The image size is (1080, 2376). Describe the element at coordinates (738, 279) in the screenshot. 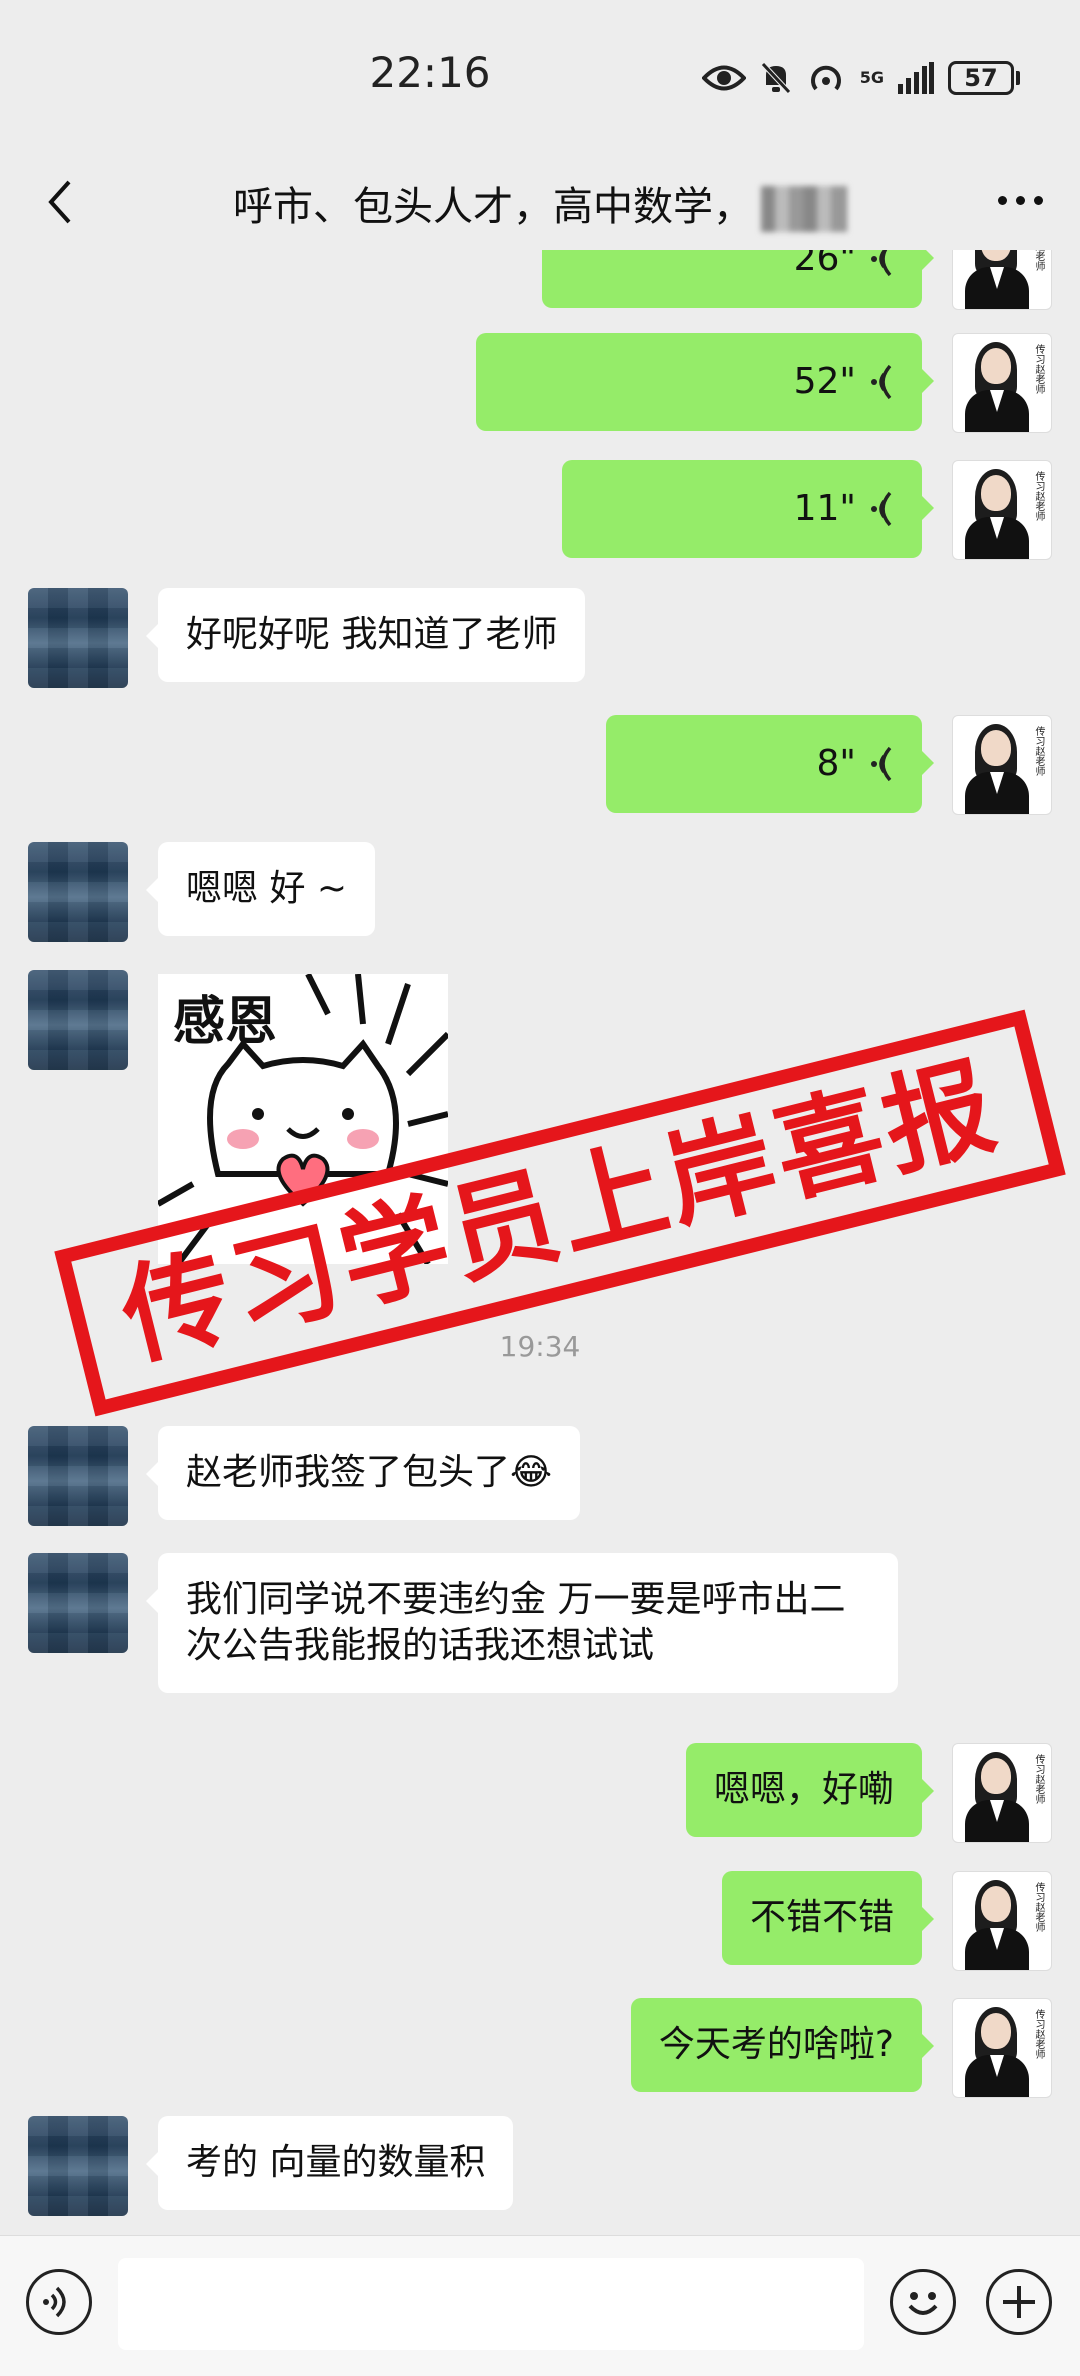

I see `voice-message: 26"` at that location.